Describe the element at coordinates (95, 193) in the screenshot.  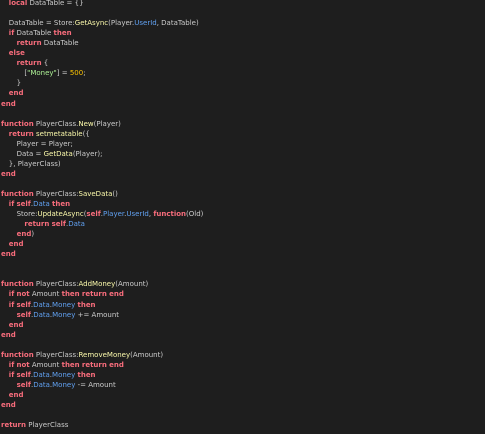
I see `code-token: SaveData` at that location.